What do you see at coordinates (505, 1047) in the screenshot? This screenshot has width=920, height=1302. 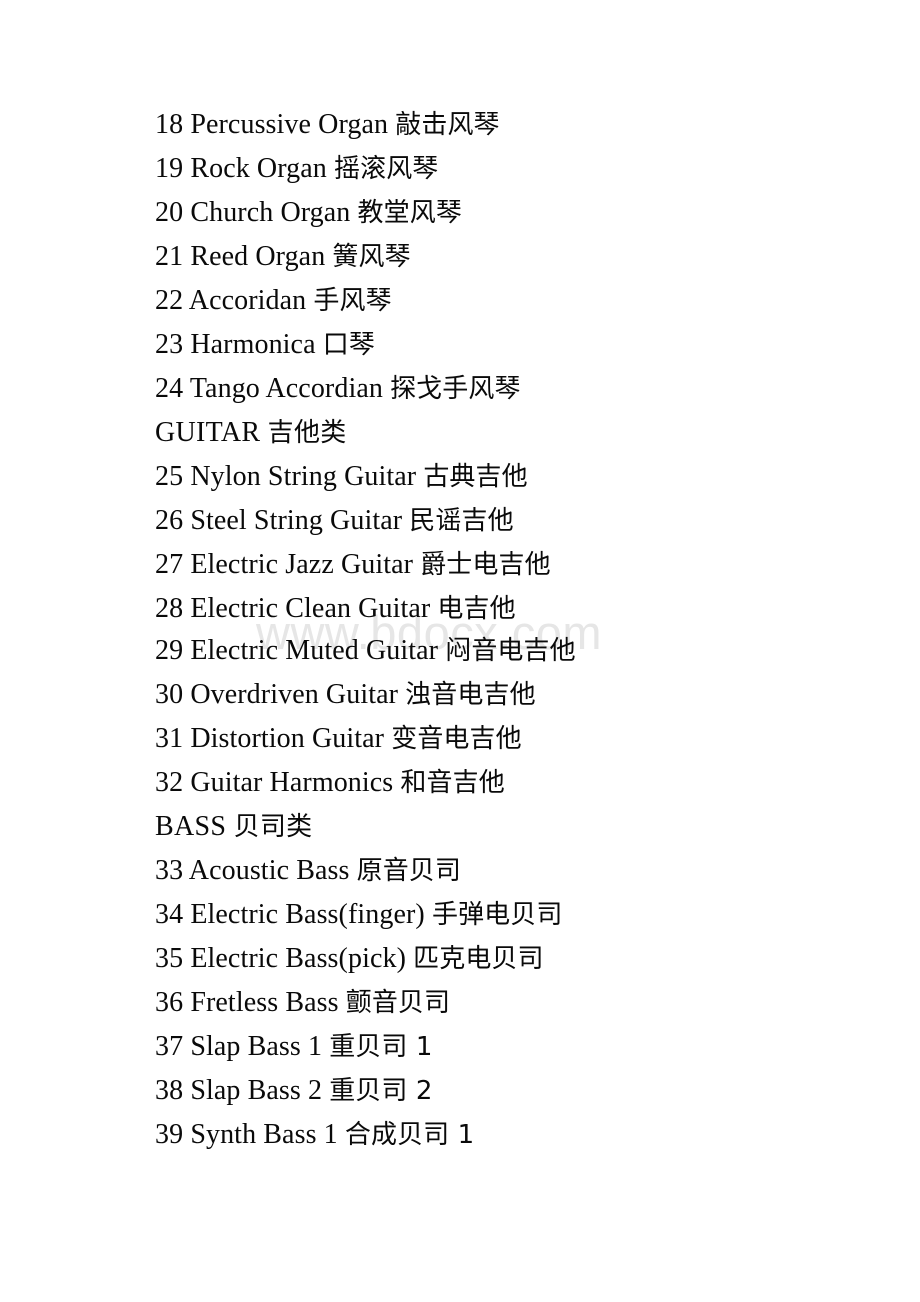 I see `instrument-row: 37 Slap Bass 1 重贝司 1` at bounding box center [505, 1047].